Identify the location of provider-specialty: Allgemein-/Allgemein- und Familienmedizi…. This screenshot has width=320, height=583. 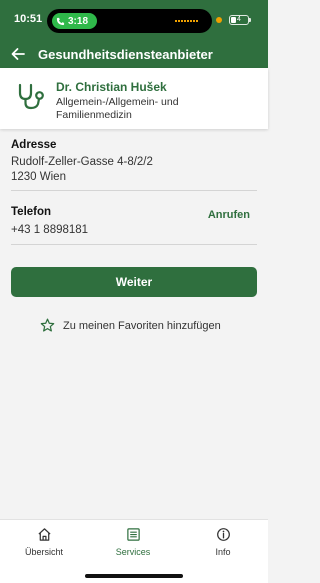
(117, 108).